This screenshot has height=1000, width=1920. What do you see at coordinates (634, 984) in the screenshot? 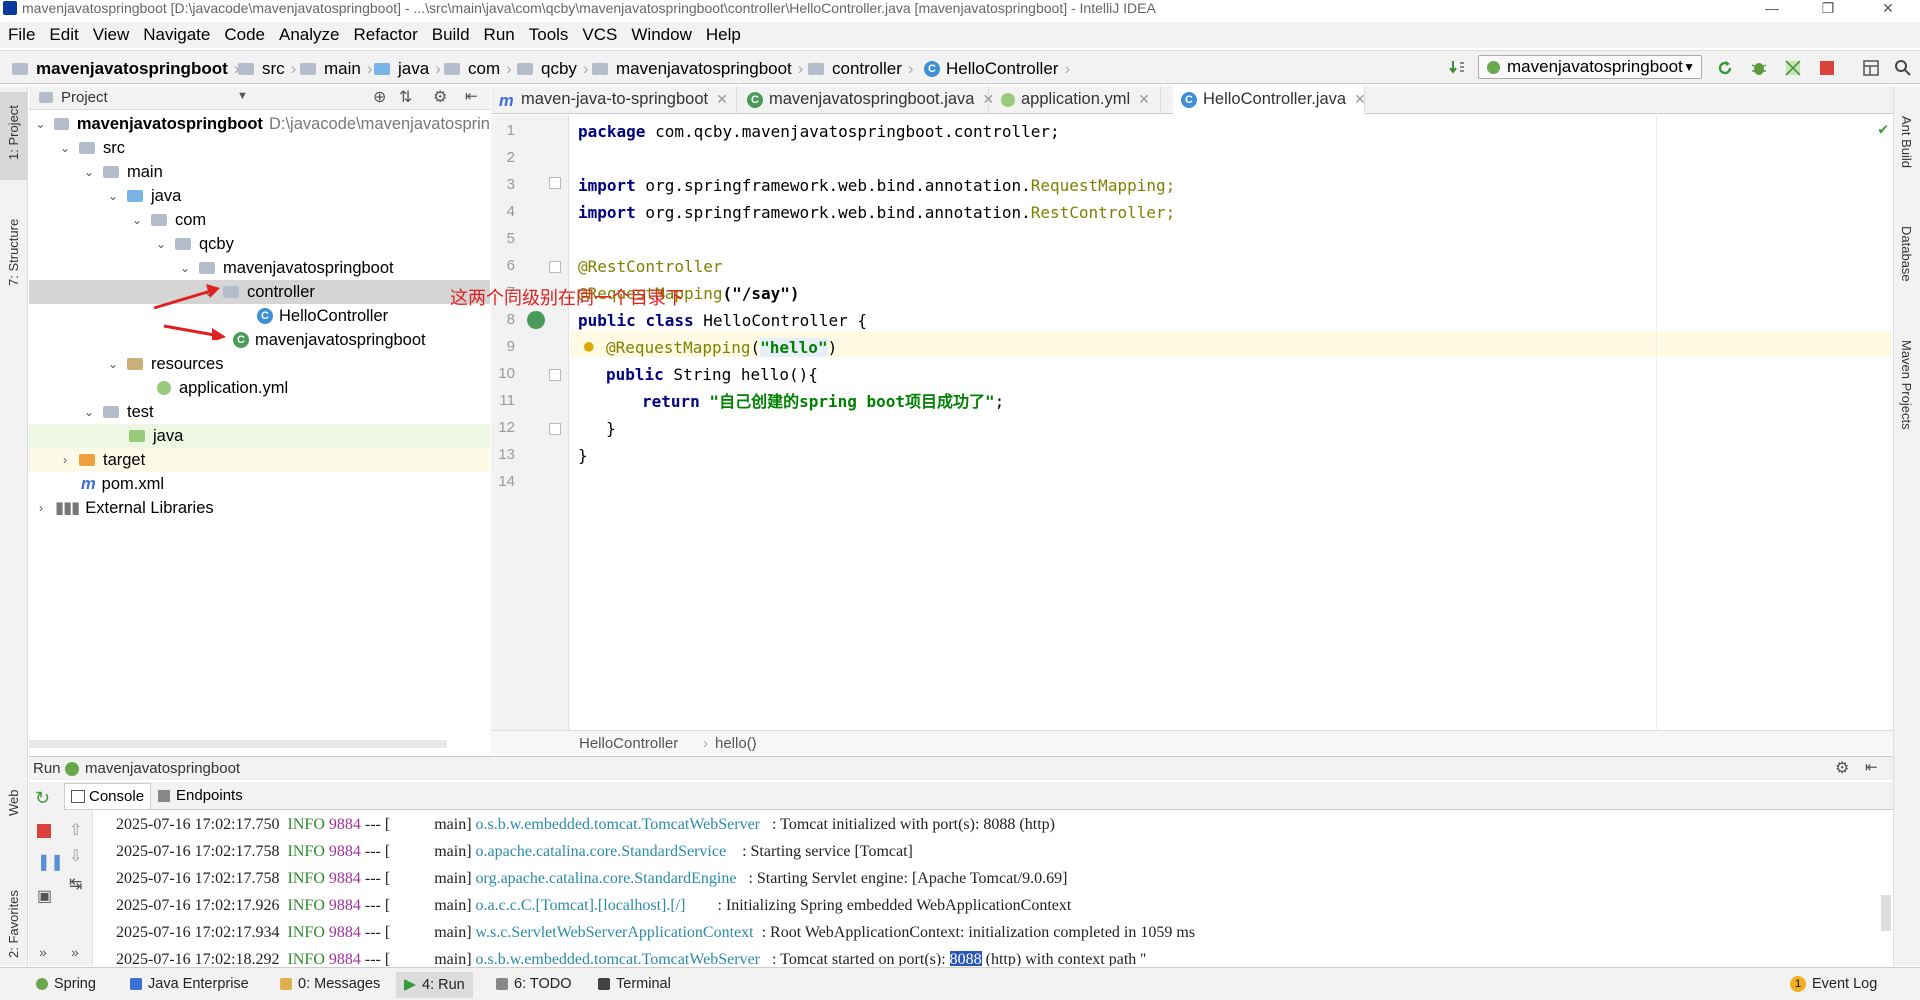
I see `terminal-tool-button: Terminal` at bounding box center [634, 984].